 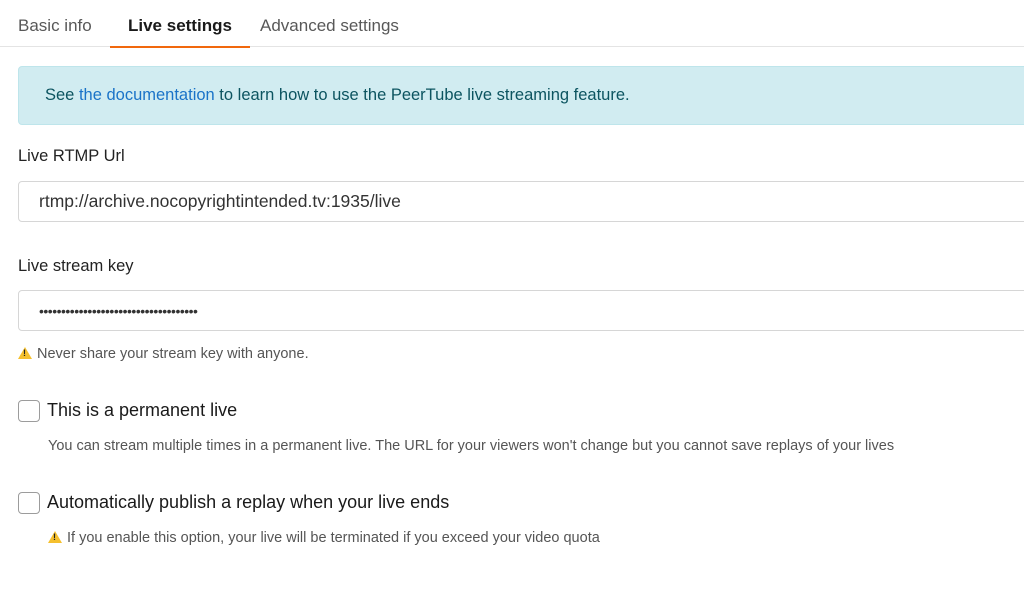 What do you see at coordinates (29, 411) in the screenshot?
I see `permanent-live-checkbox` at bounding box center [29, 411].